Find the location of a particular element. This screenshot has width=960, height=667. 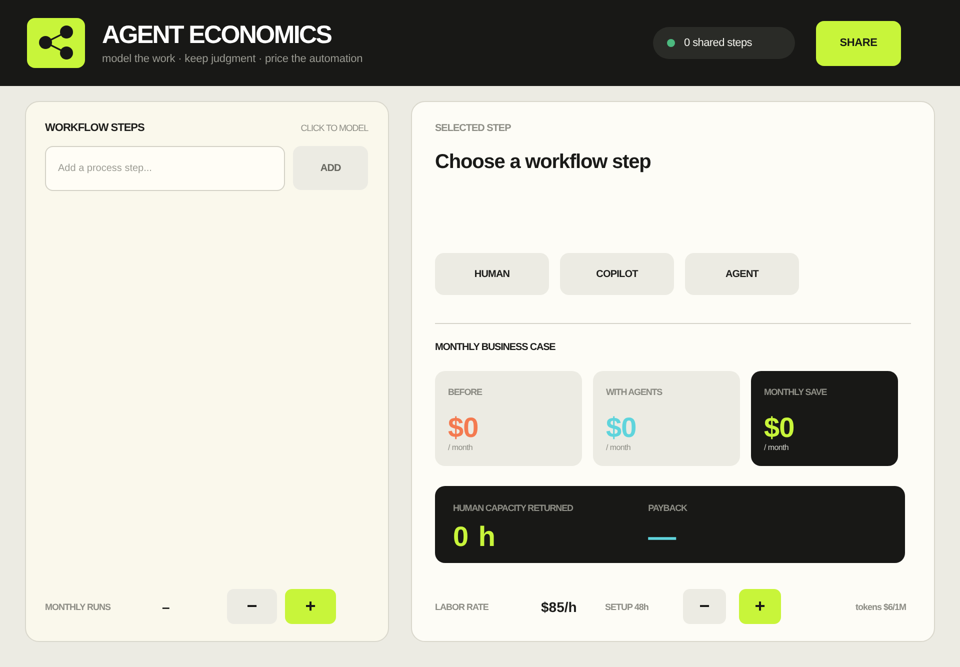

panel-title: WORKFLOW STEPS is located at coordinates (94, 128).